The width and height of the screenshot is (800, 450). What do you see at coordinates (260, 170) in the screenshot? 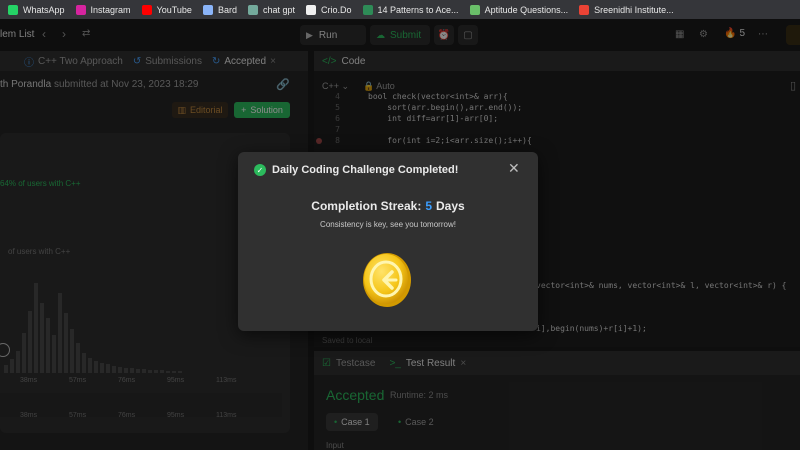
I see `check-circle-icon: ✓` at bounding box center [260, 170].